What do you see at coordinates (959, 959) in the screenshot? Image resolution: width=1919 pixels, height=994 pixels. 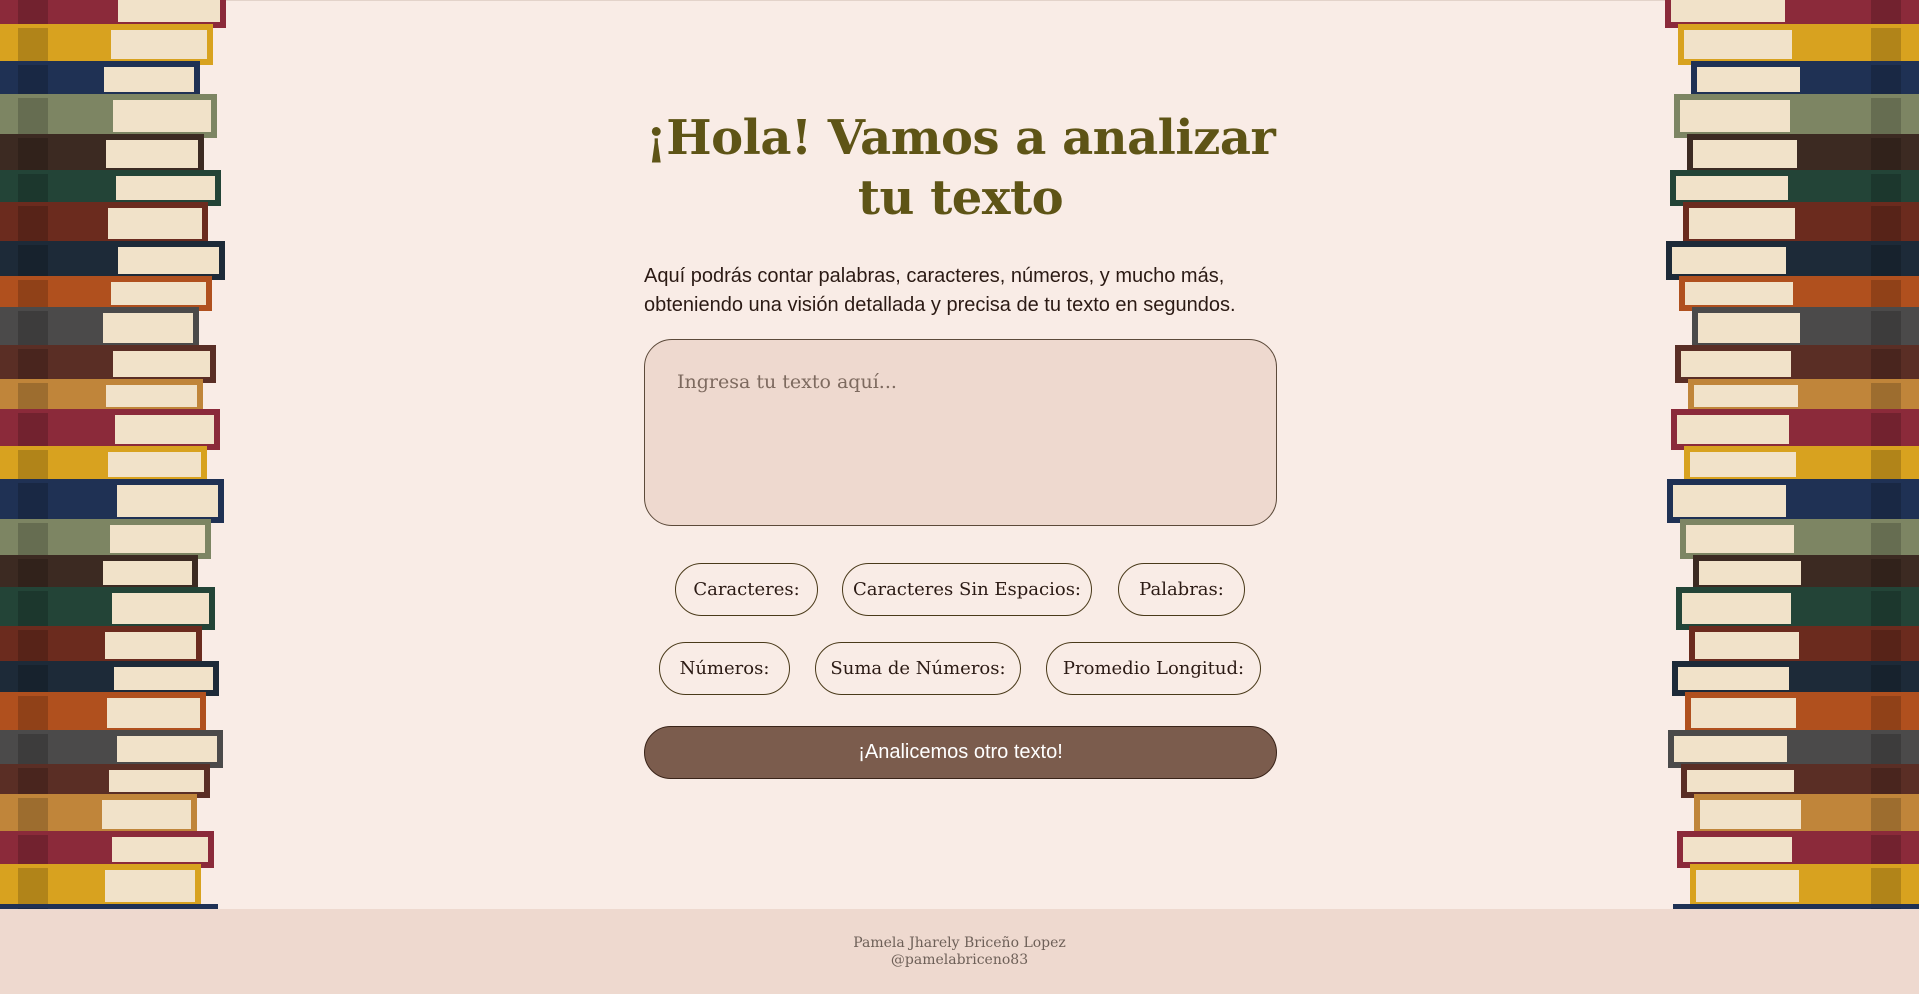 I see `footer-handle: @pamelabriceno83` at bounding box center [959, 959].